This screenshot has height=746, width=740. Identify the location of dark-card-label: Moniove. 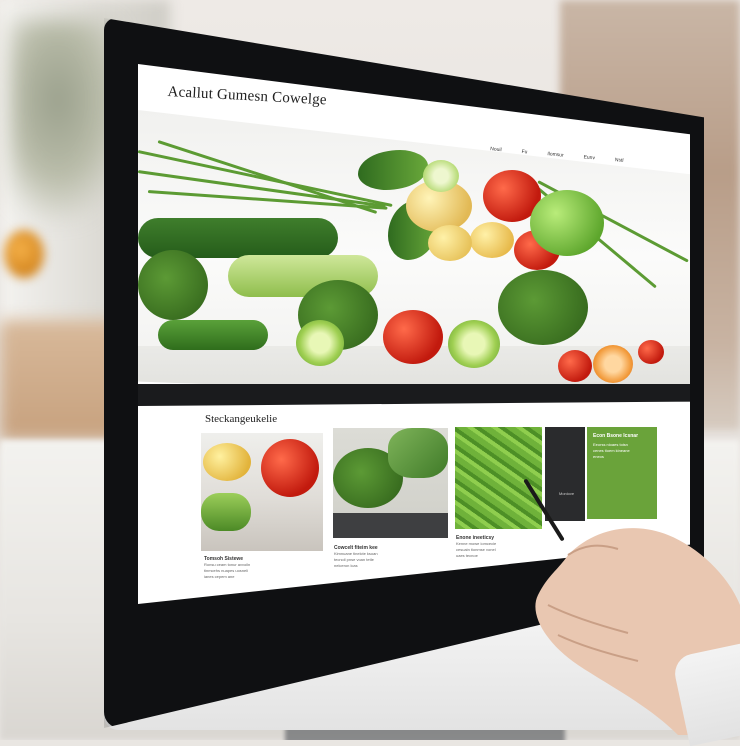
(567, 493).